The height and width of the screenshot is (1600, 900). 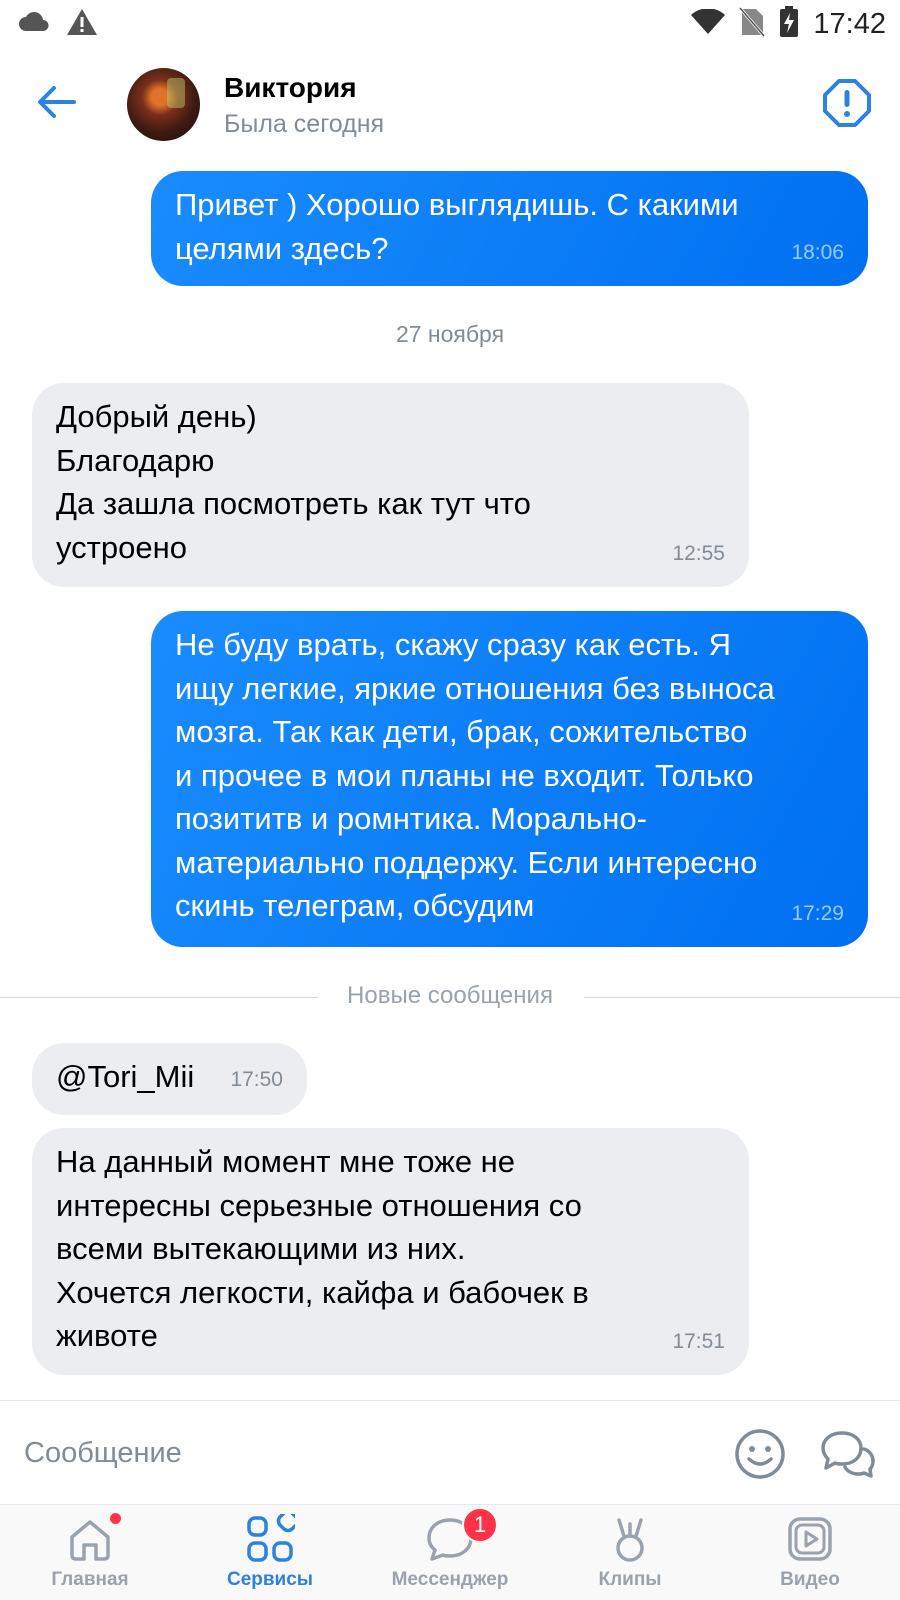 I want to click on status-bar: 17:42, so click(x=450, y=25).